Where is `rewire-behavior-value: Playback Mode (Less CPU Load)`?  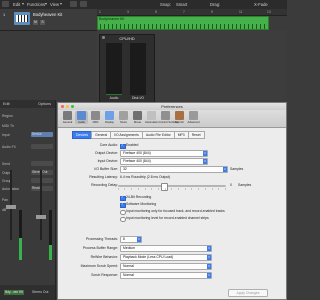 rewire-behavior-value: Playback Mode (Less CPU Load) is located at coordinates (148, 257).